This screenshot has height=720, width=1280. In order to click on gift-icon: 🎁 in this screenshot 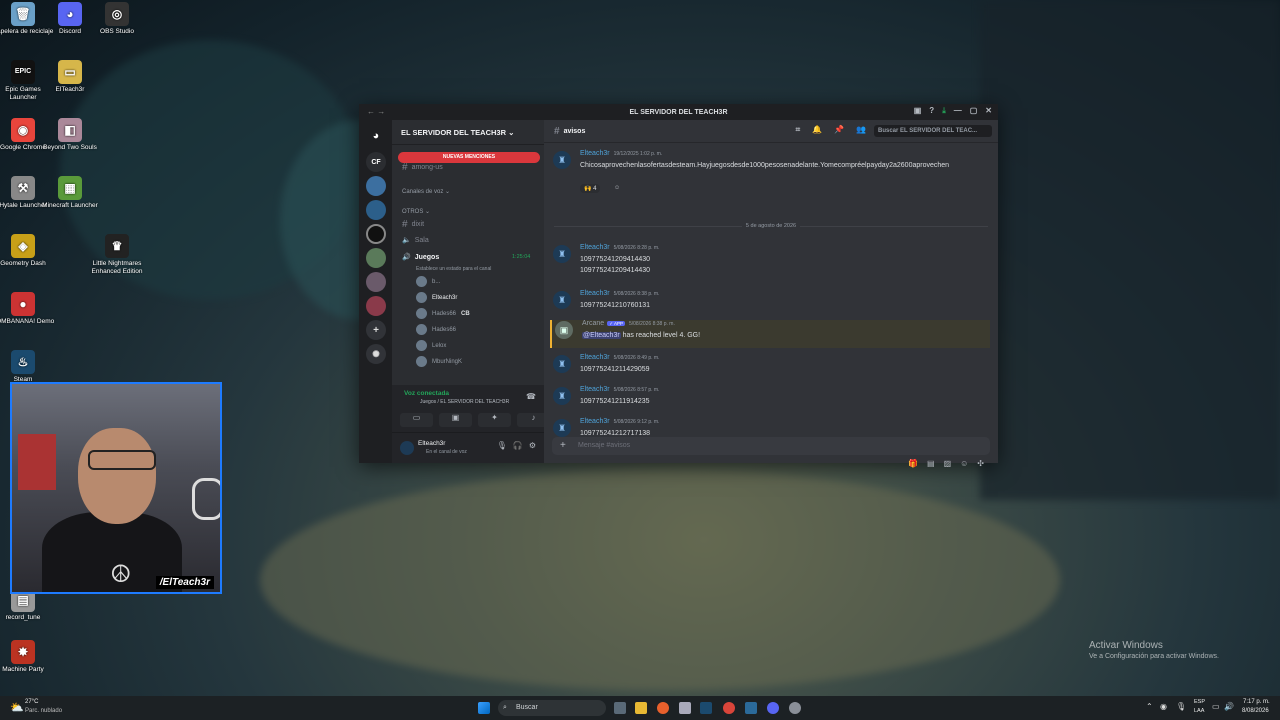, I will do `click(913, 464)`.